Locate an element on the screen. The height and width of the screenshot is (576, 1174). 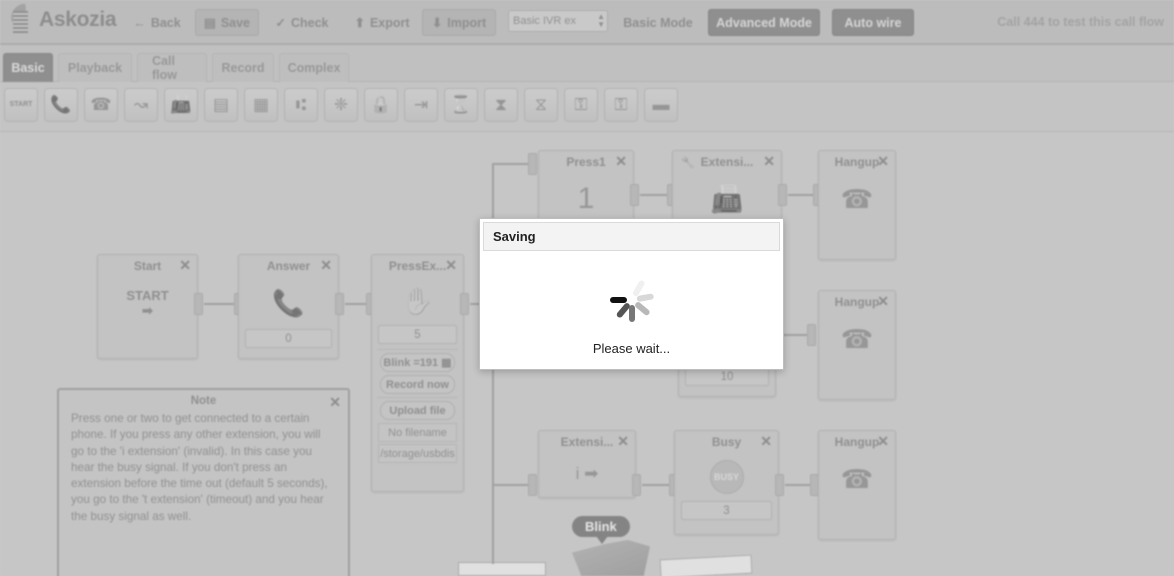
arrow-left-icon: ← is located at coordinates (139, 22).